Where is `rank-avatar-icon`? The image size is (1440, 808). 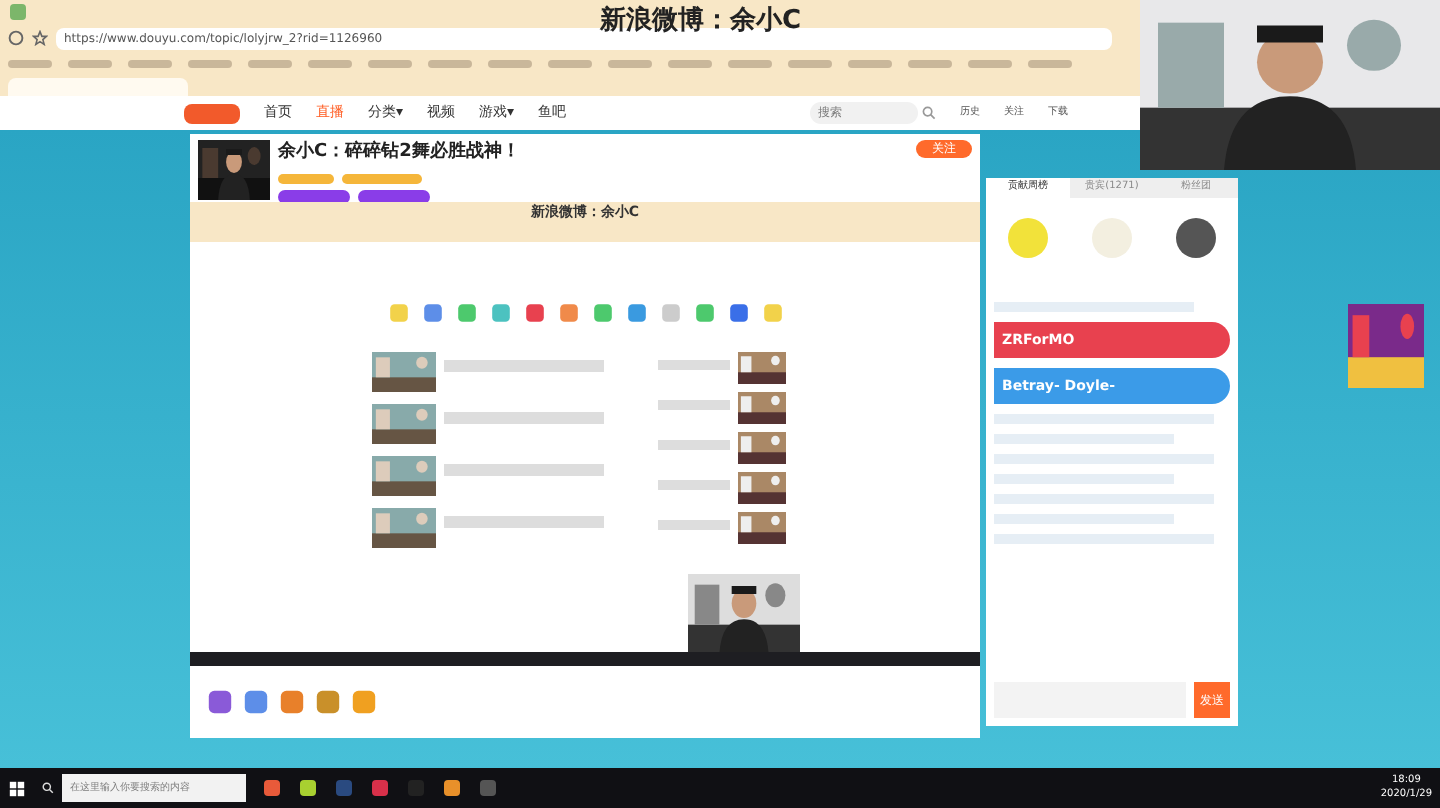
rank-avatar-icon is located at coordinates (1196, 238).